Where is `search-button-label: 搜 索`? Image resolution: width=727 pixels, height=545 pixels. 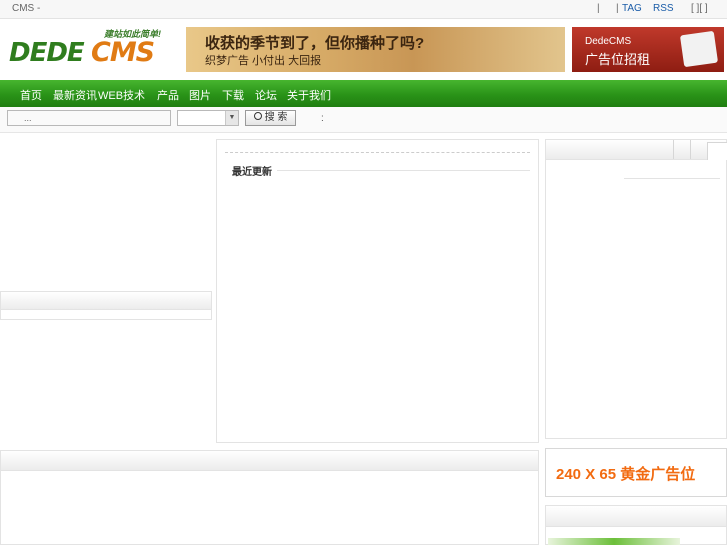
search-button-label: 搜 索 is located at coordinates (276, 117).